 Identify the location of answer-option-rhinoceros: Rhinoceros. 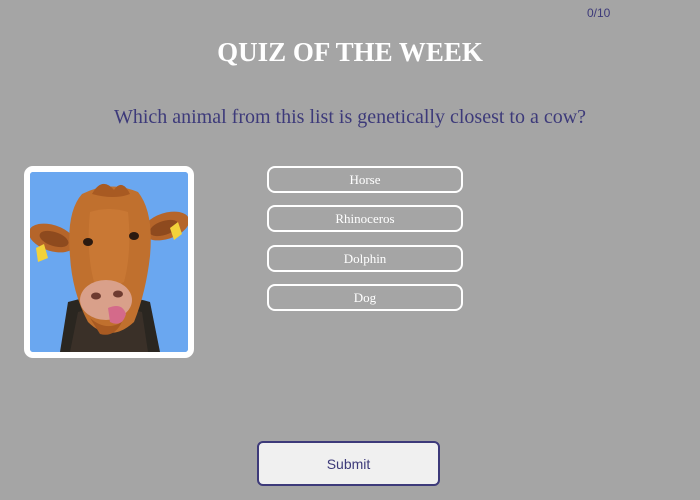
(365, 218).